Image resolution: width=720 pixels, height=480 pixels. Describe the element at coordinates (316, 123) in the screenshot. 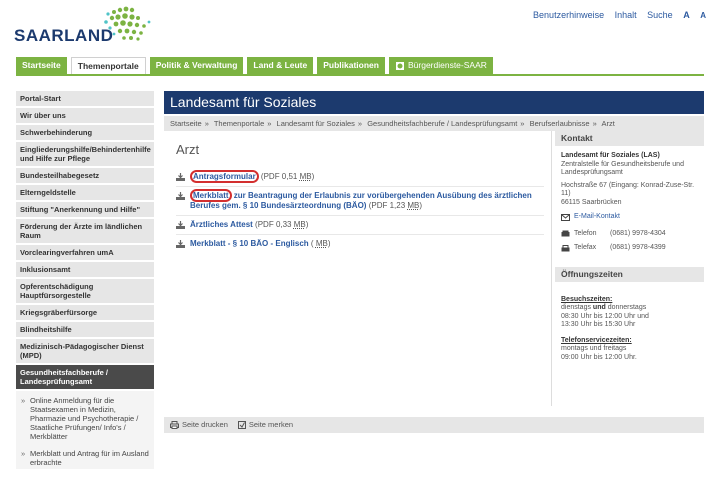

I see `breadcrumb-landesamt: Landesamt für Soziales` at that location.